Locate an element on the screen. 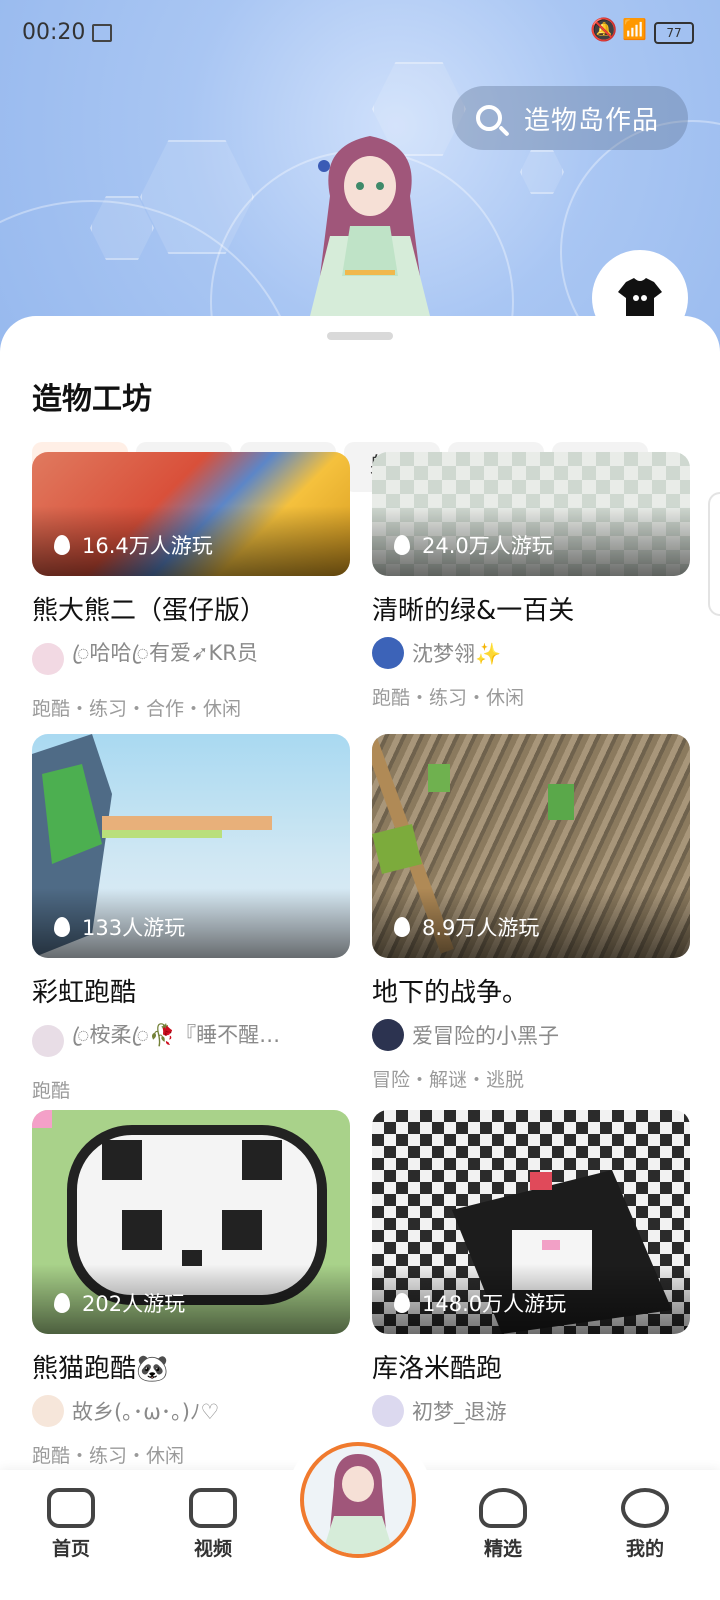  game-title: 熊猫跑酷🐼 is located at coordinates (100, 1369).